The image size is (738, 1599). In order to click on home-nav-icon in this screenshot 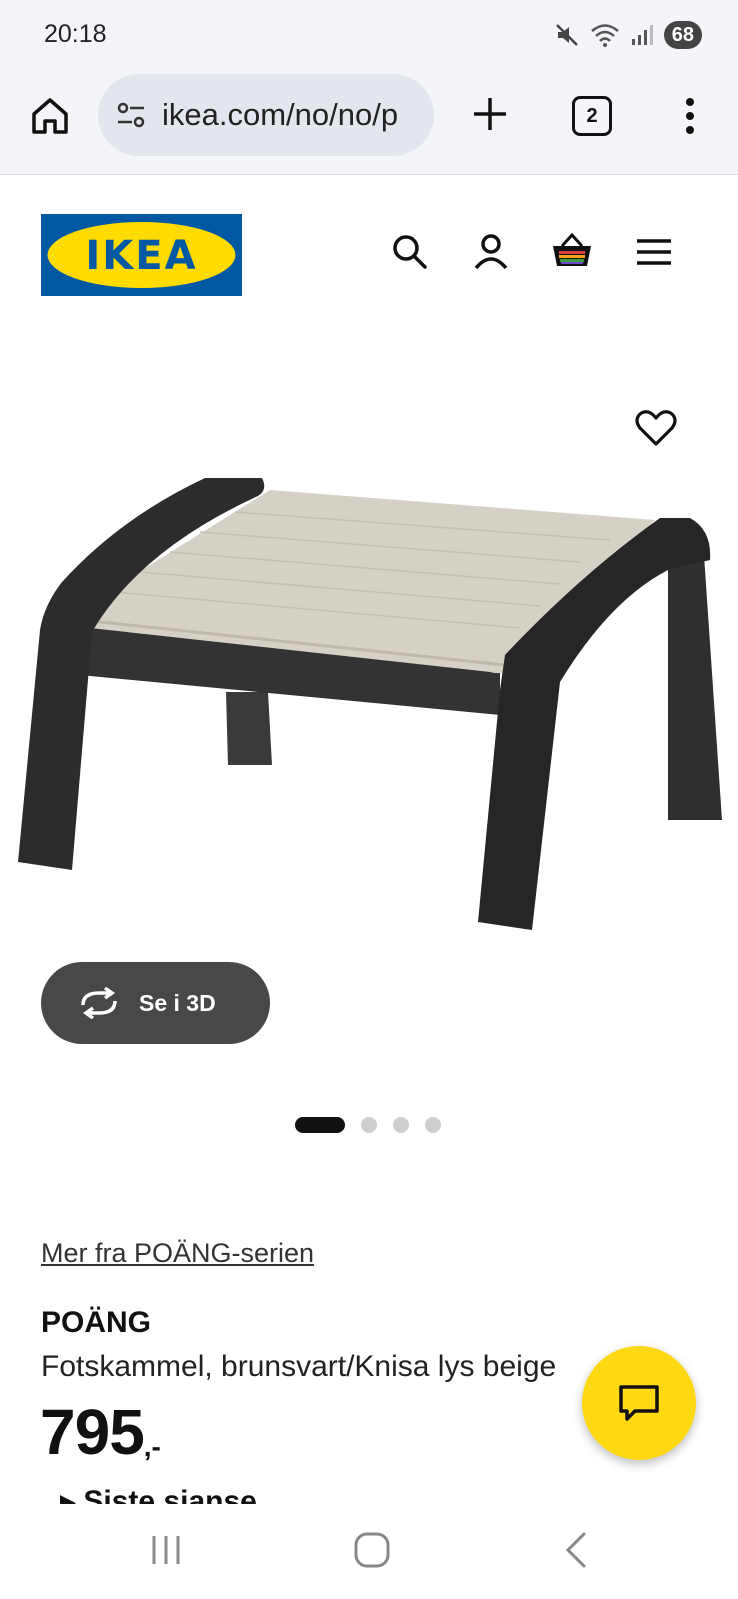, I will do `click(372, 1550)`.